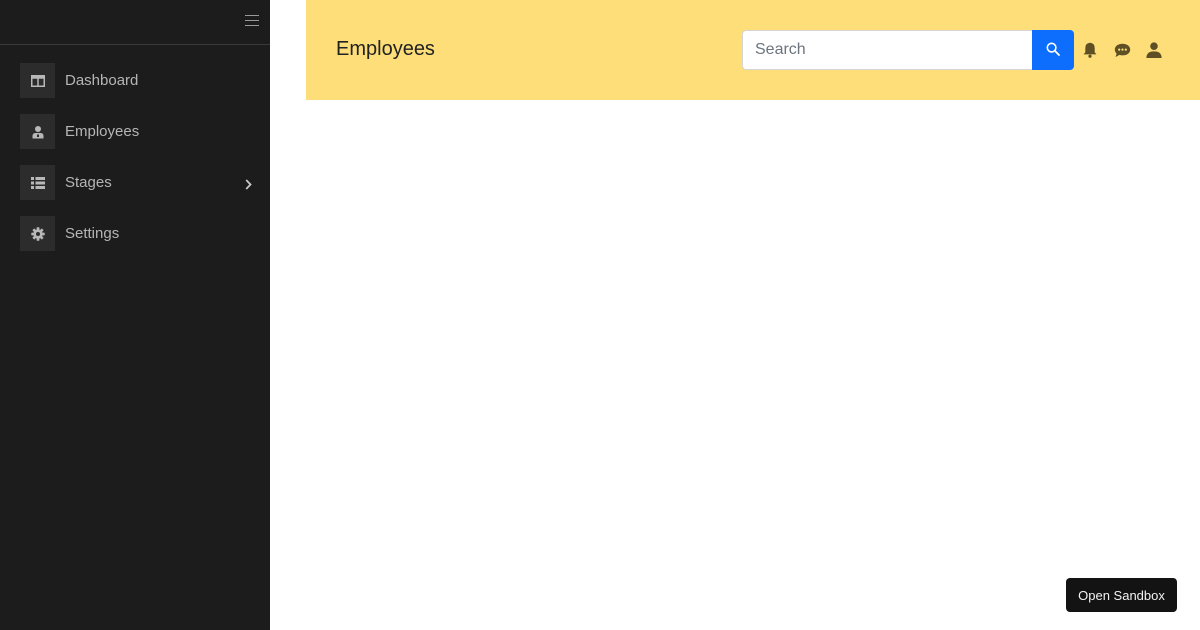 This screenshot has width=1200, height=630. Describe the element at coordinates (385, 49) in the screenshot. I see `page-title: Employees` at that location.